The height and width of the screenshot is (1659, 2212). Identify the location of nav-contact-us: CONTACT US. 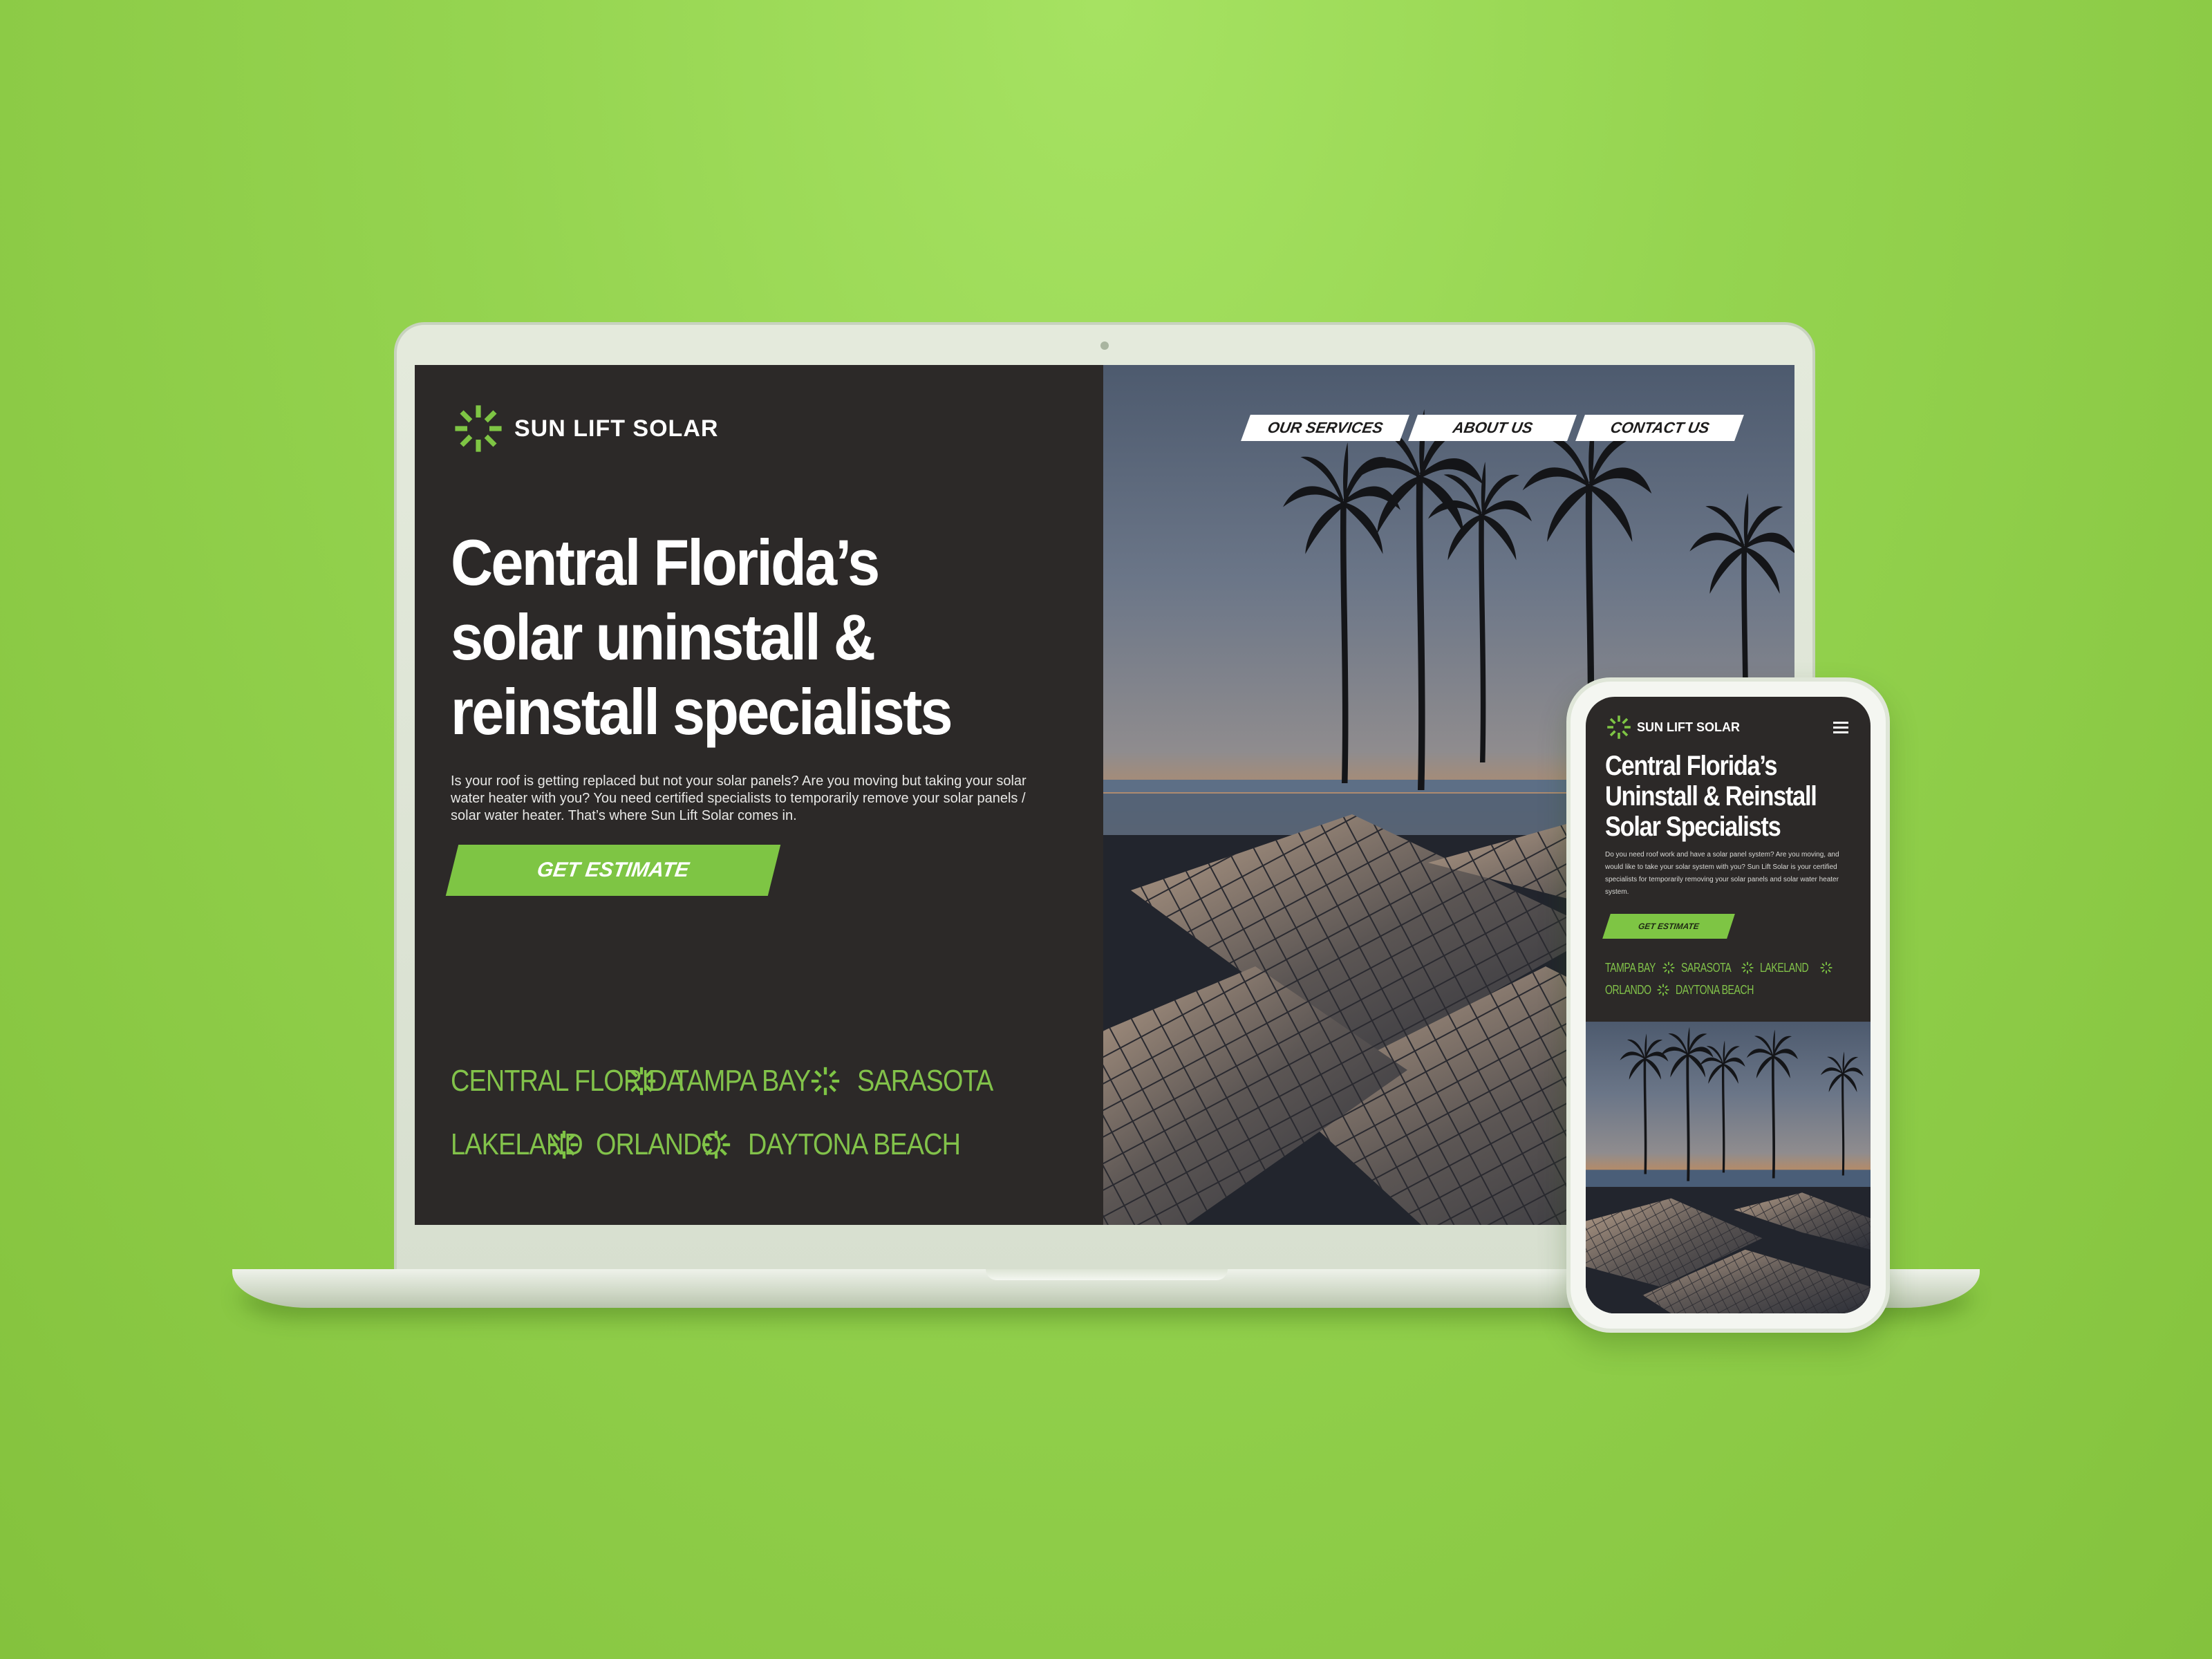
(1659, 428).